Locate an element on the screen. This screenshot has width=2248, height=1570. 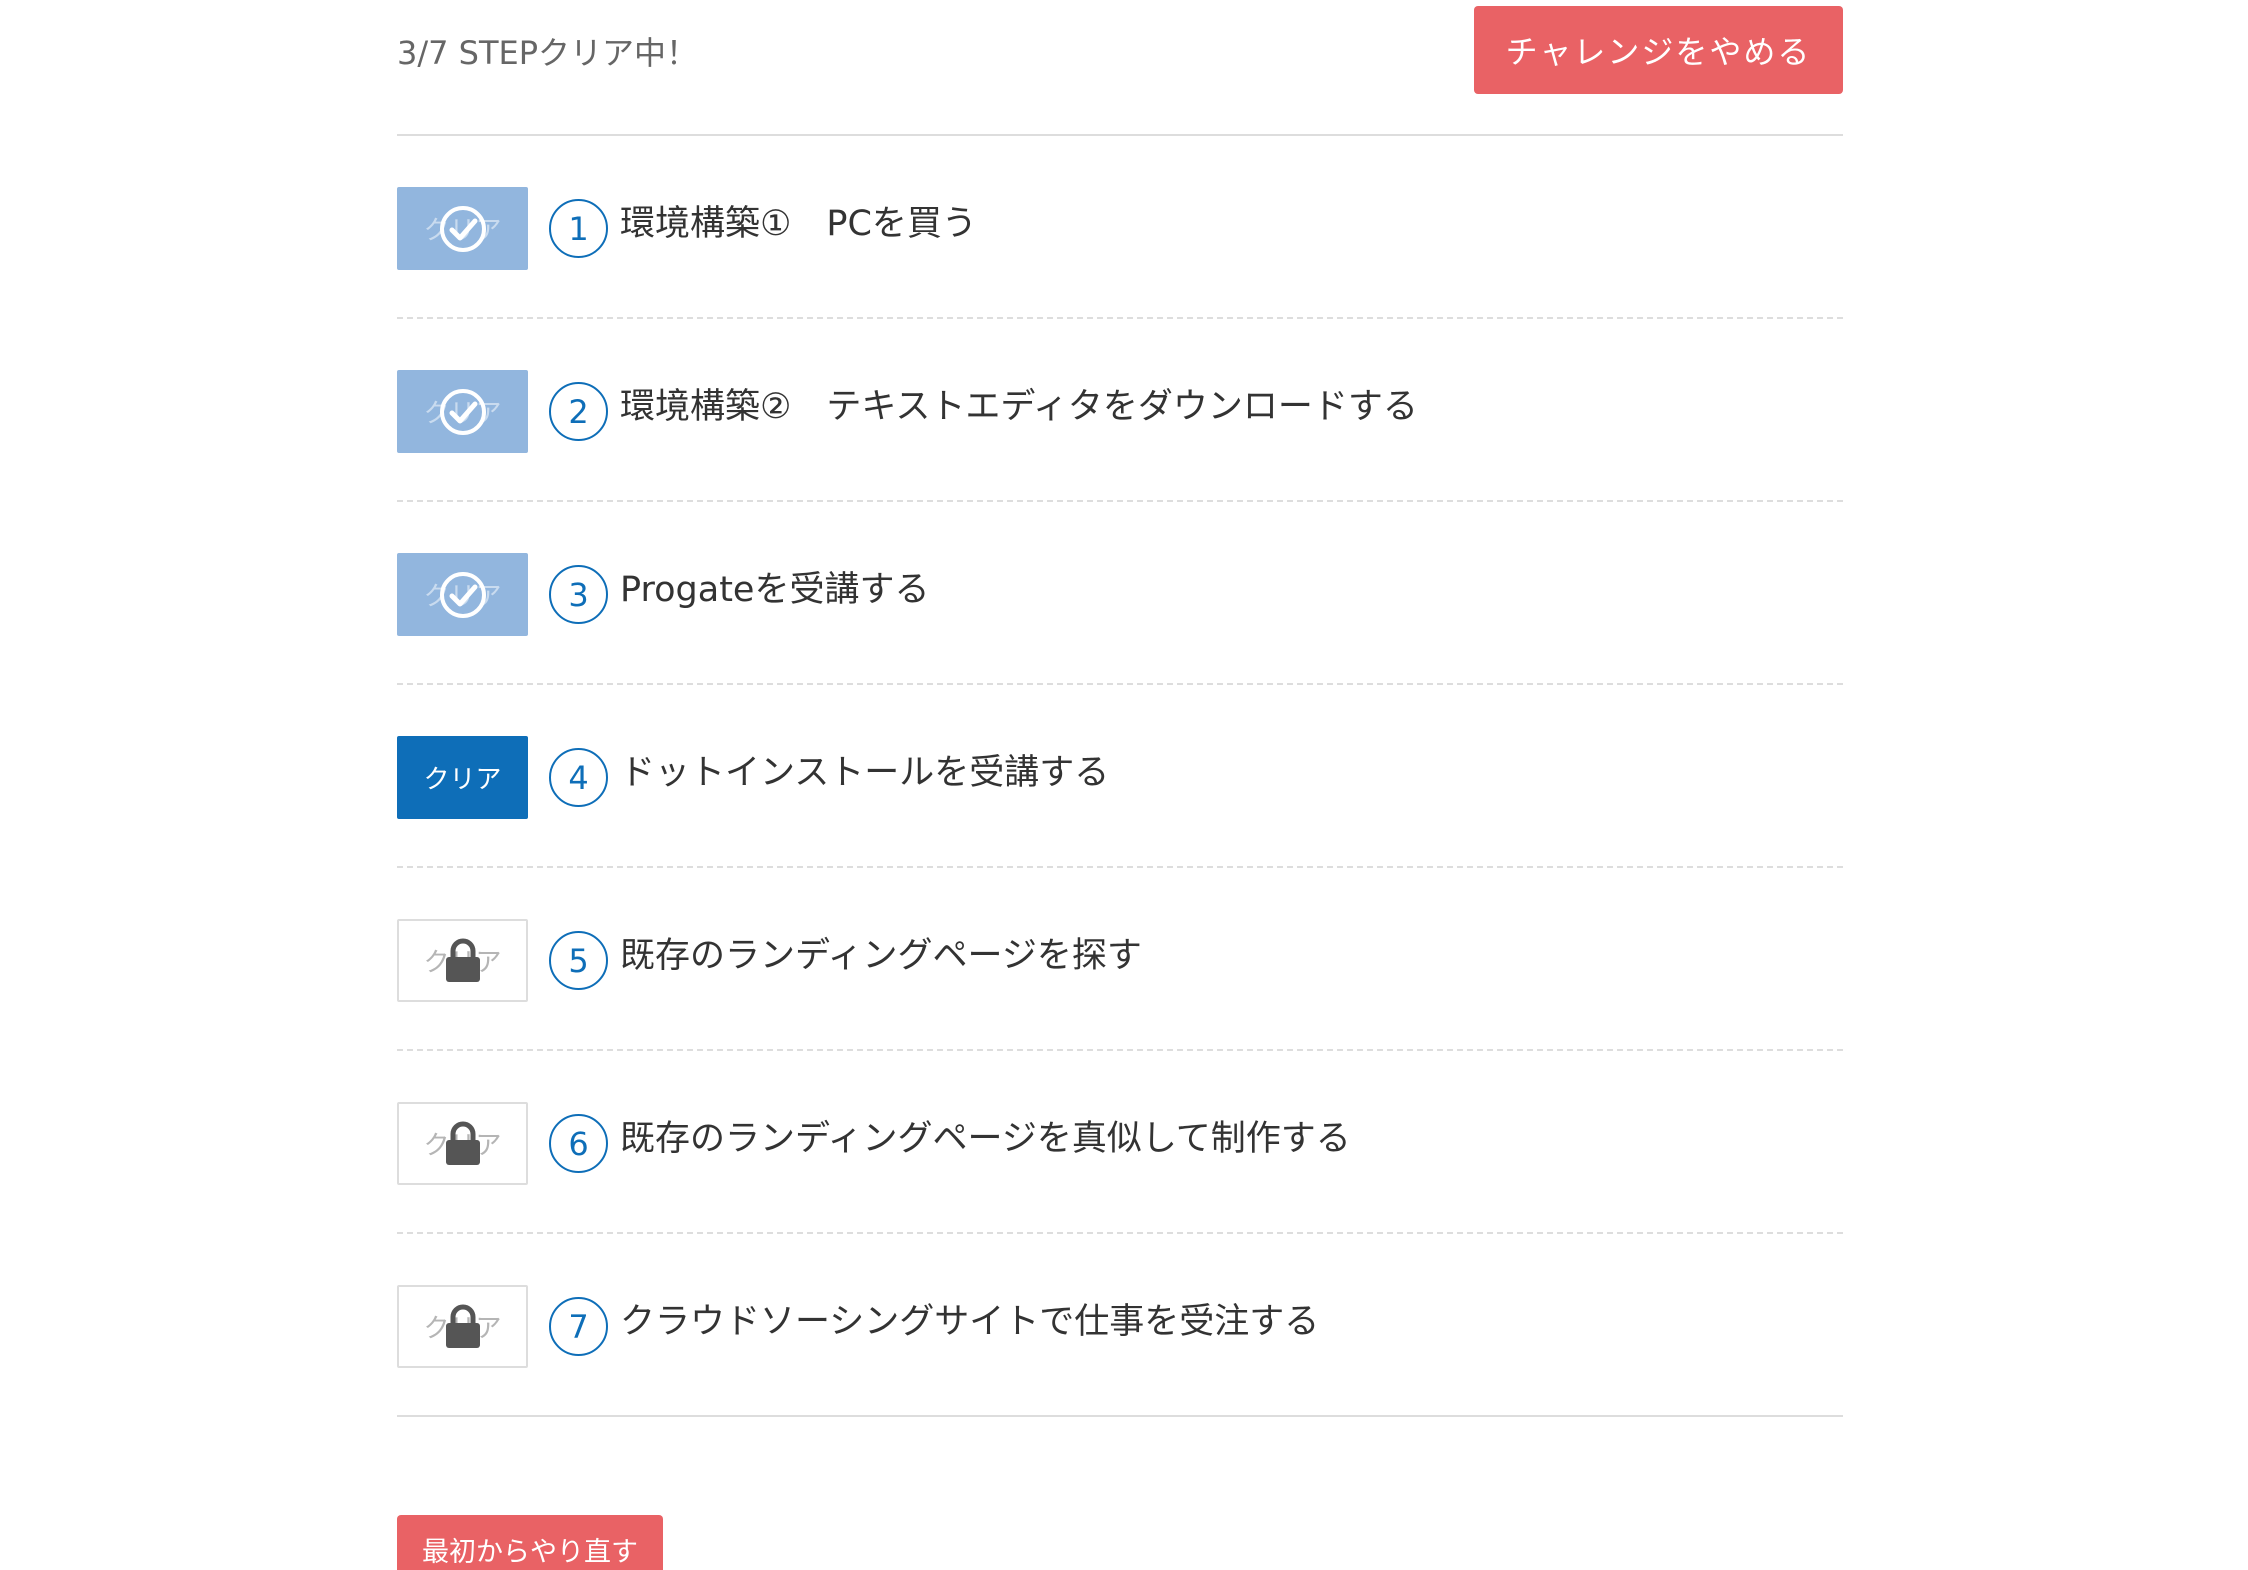
step-row: クリア 1 環境構築① PCを買う is located at coordinates (1120, 227).